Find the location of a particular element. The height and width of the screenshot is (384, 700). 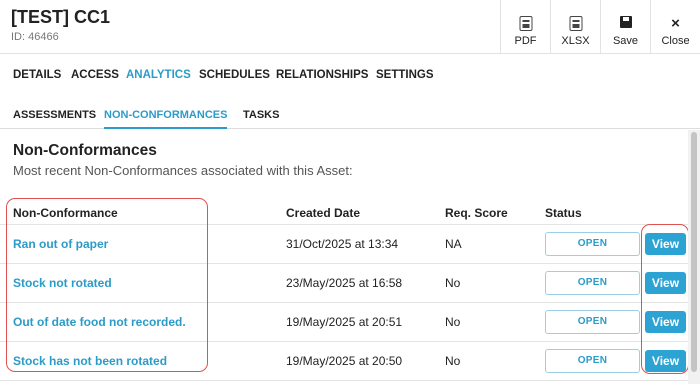

save-button: Save is located at coordinates (625, 27).